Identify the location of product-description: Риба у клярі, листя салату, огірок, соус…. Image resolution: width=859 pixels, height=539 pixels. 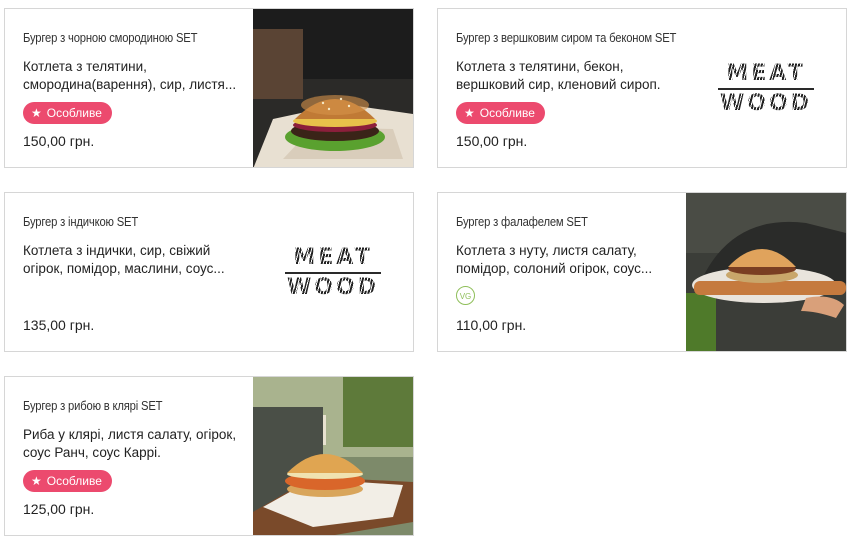
(130, 443).